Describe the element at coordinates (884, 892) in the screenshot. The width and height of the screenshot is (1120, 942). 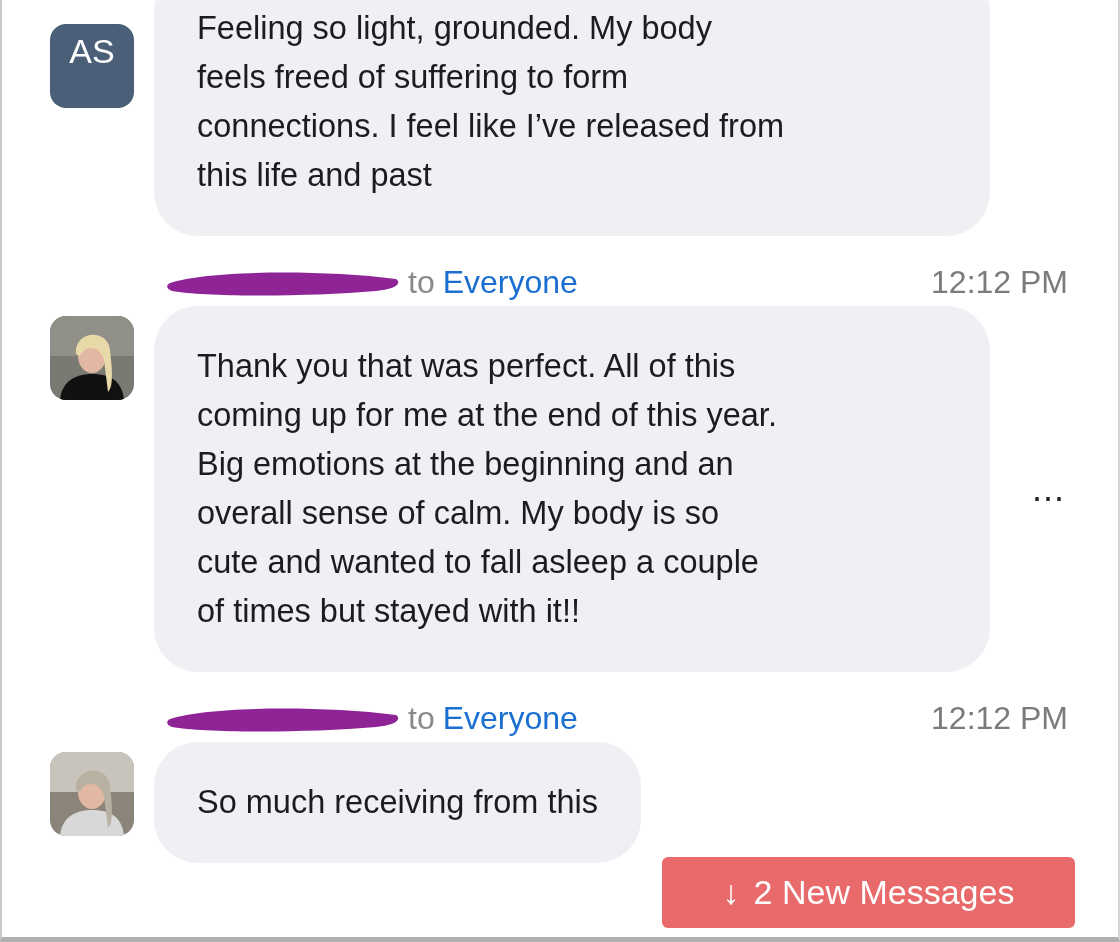
I see `new-messages-label: 2 New Messages` at that location.